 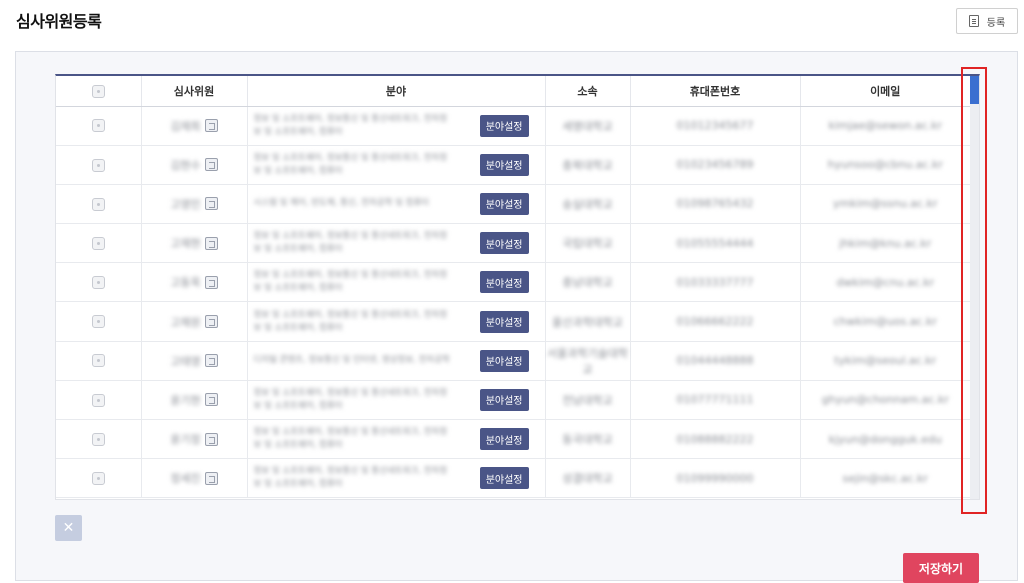 I want to click on phone-text: 01055554444, so click(x=715, y=243).